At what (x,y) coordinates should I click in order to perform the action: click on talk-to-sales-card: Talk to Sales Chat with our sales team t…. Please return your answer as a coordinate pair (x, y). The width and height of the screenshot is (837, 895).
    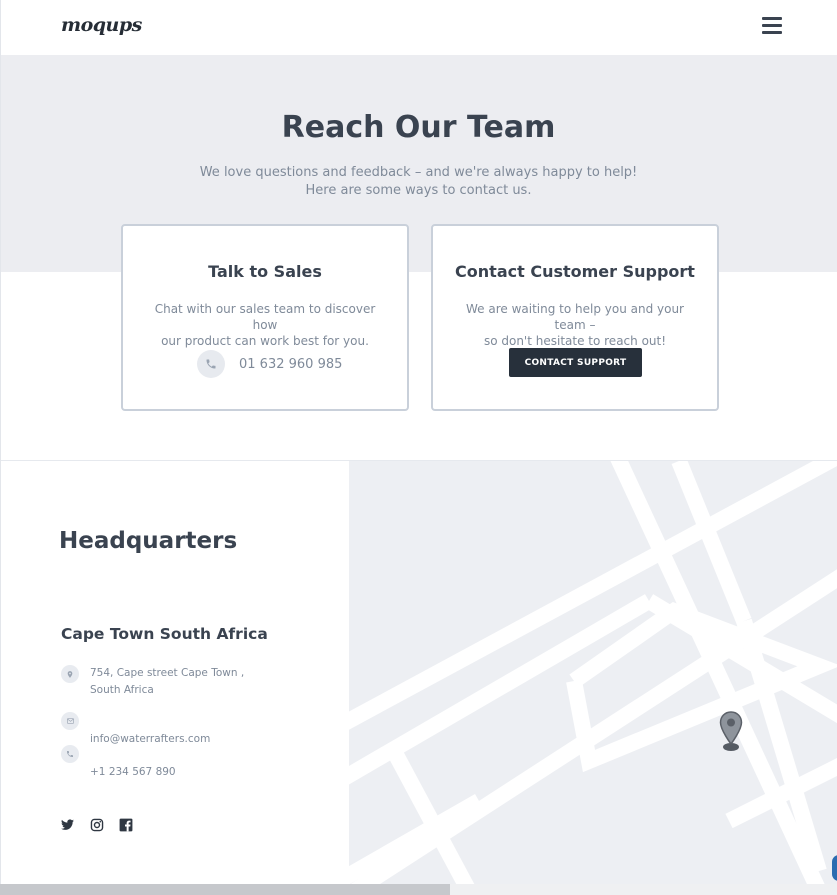
    Looking at the image, I should click on (265, 317).